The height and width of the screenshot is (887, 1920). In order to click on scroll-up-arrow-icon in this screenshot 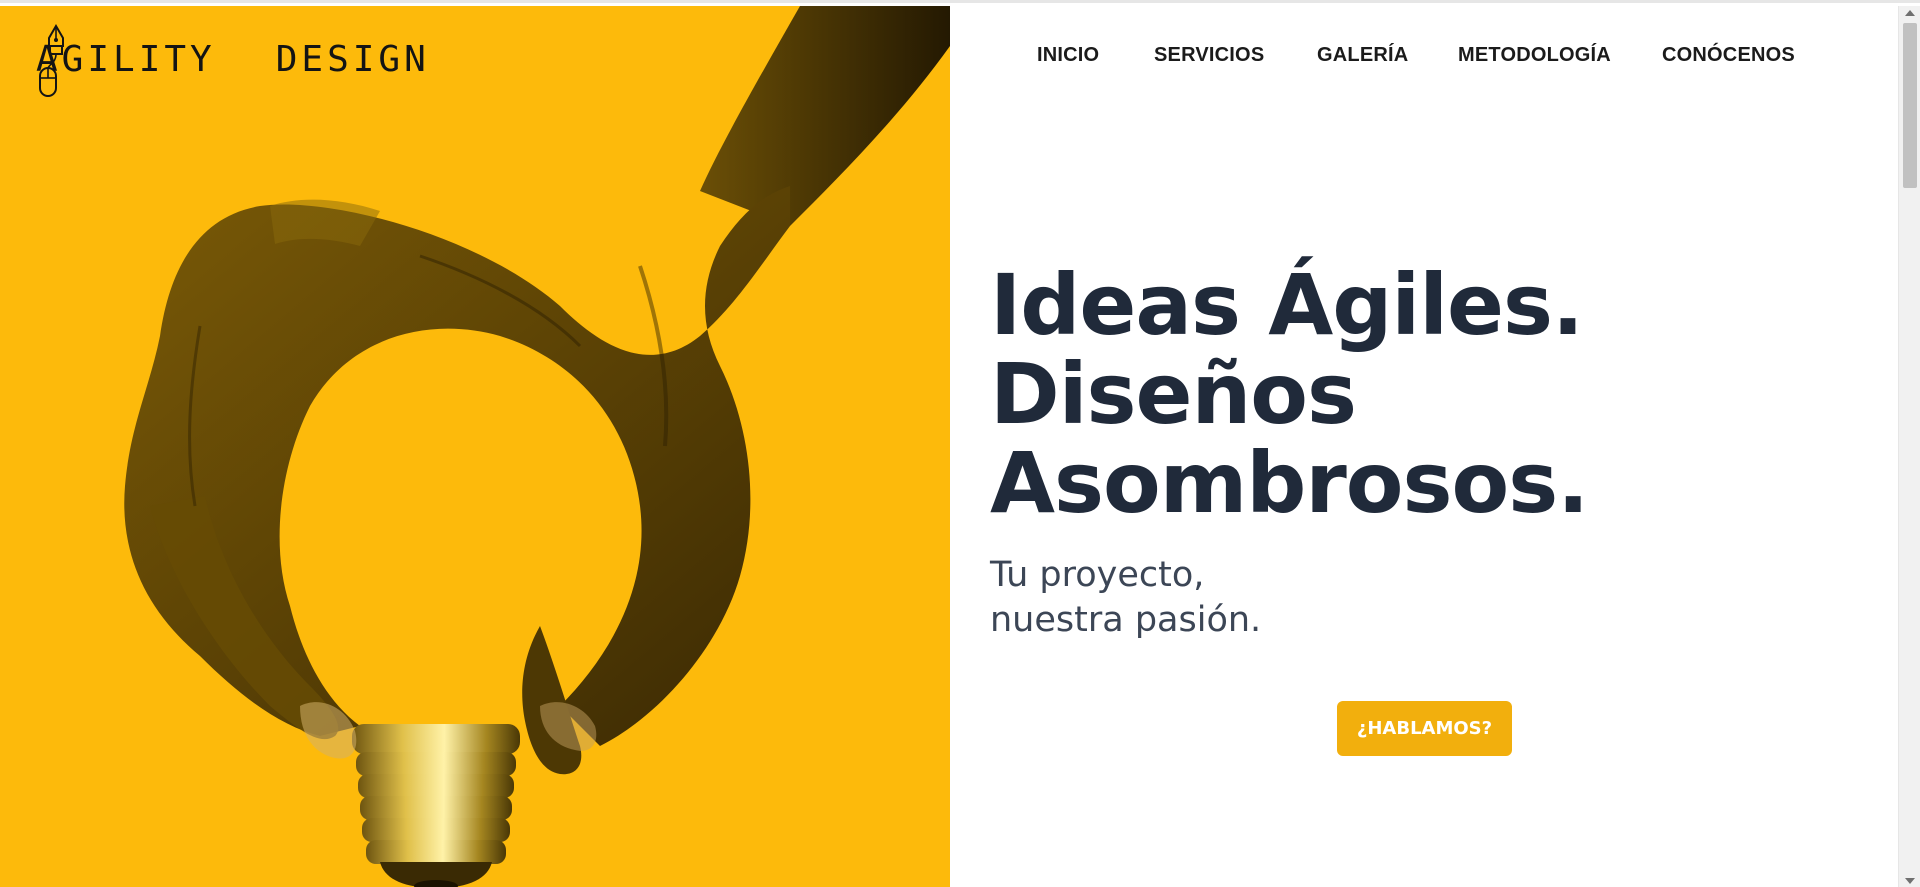, I will do `click(1910, 13)`.